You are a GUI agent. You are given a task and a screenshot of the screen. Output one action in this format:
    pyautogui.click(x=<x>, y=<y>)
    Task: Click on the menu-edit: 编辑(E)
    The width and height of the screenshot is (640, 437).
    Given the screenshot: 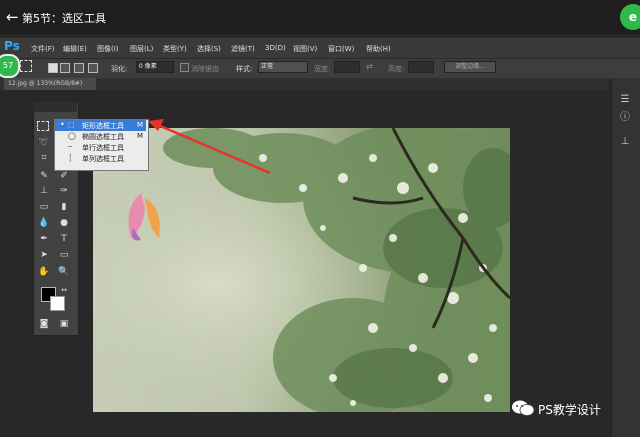 What is the action you would take?
    pyautogui.click(x=75, y=49)
    